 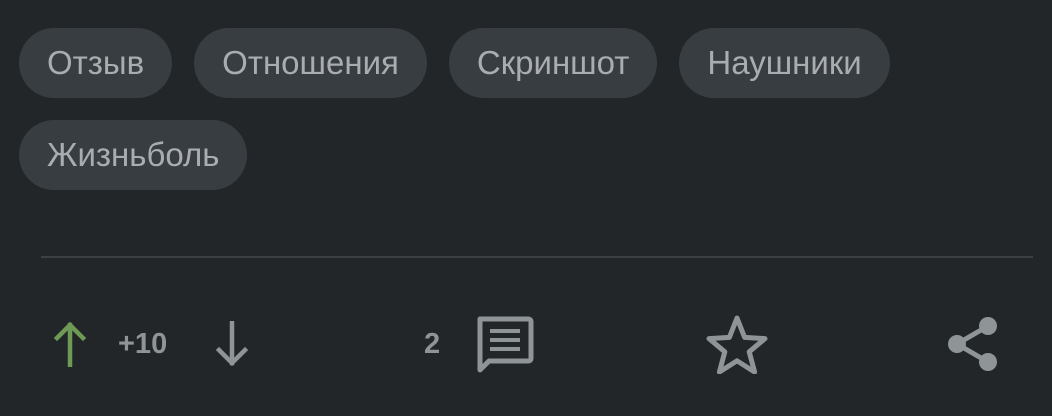 I want to click on share-button, so click(x=973, y=344).